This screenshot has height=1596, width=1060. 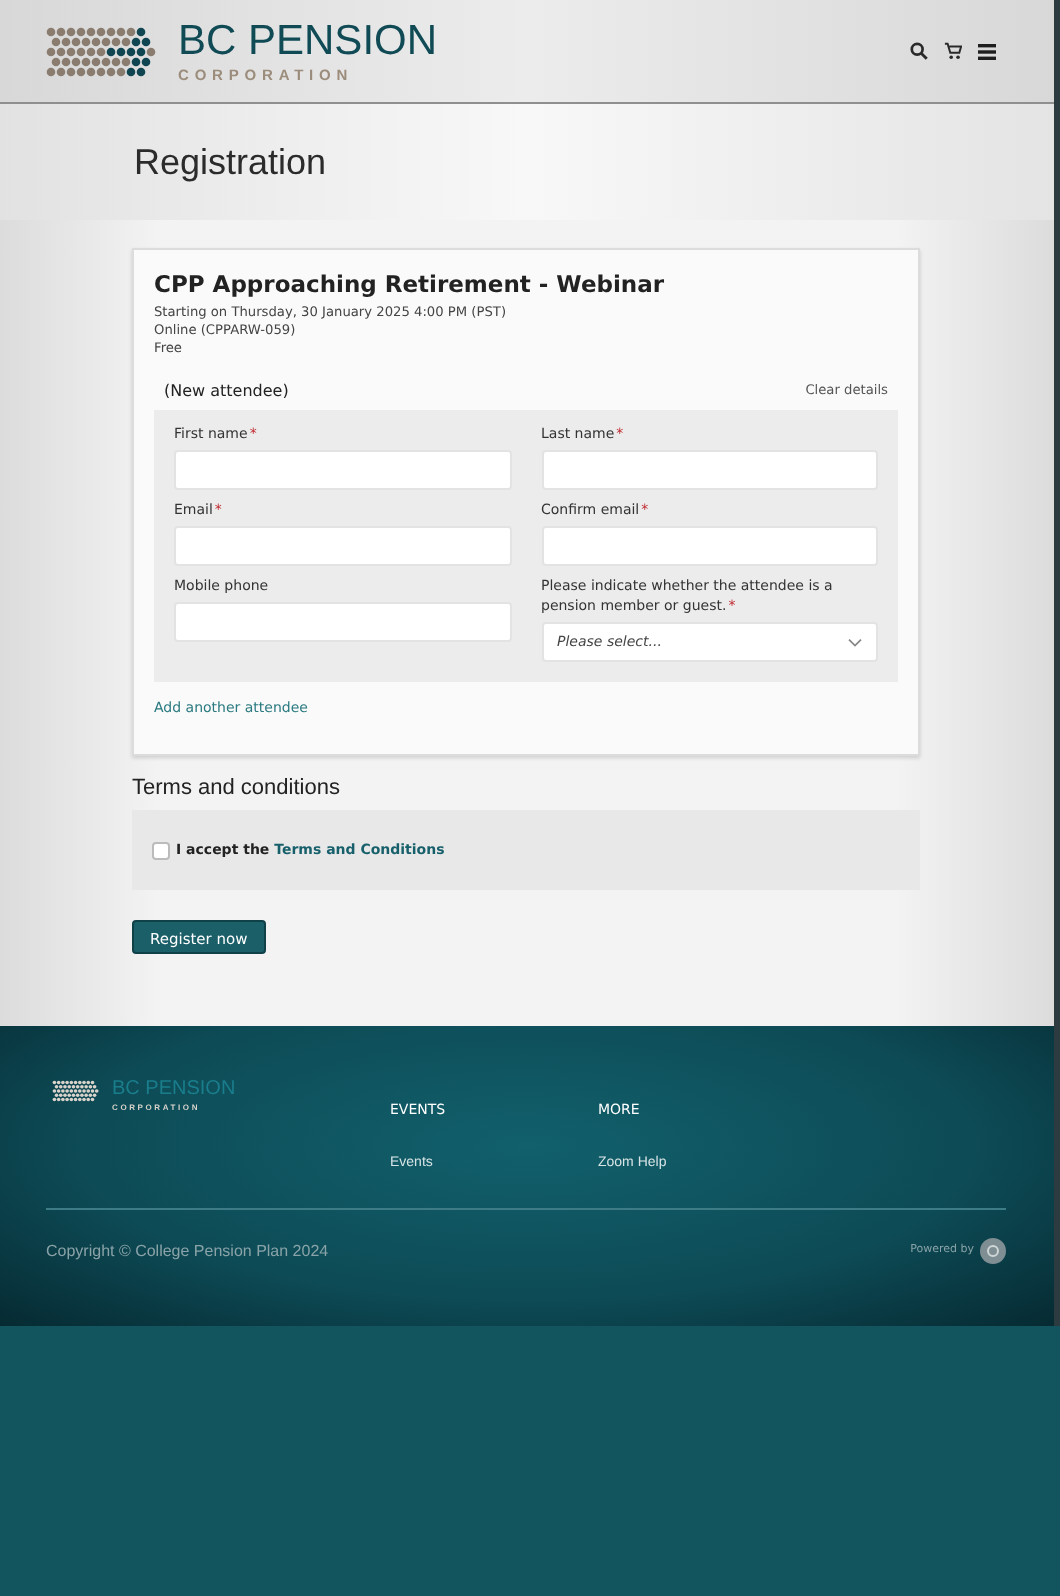 I want to click on copyright-text: Copyright © College Pension Plan 2024, so click(x=187, y=1250).